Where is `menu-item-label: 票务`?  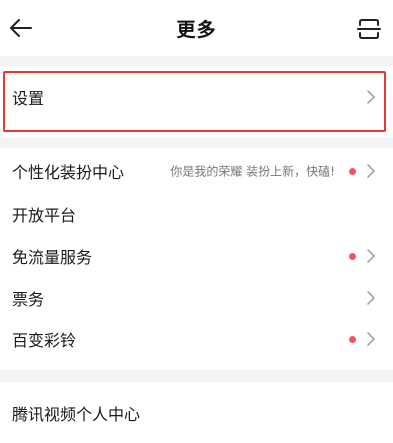
menu-item-label: 票务 is located at coordinates (28, 299).